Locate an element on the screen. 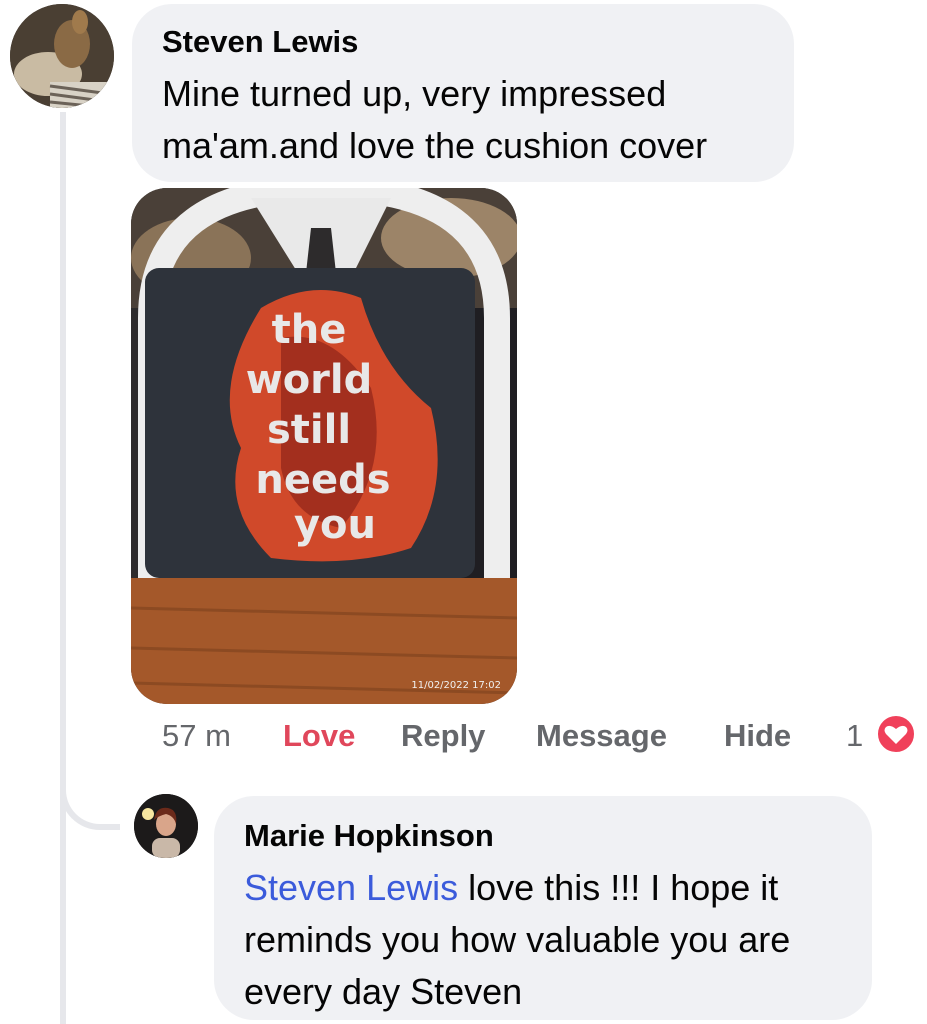 The width and height of the screenshot is (927, 1024). message-button: Message is located at coordinates (601, 736).